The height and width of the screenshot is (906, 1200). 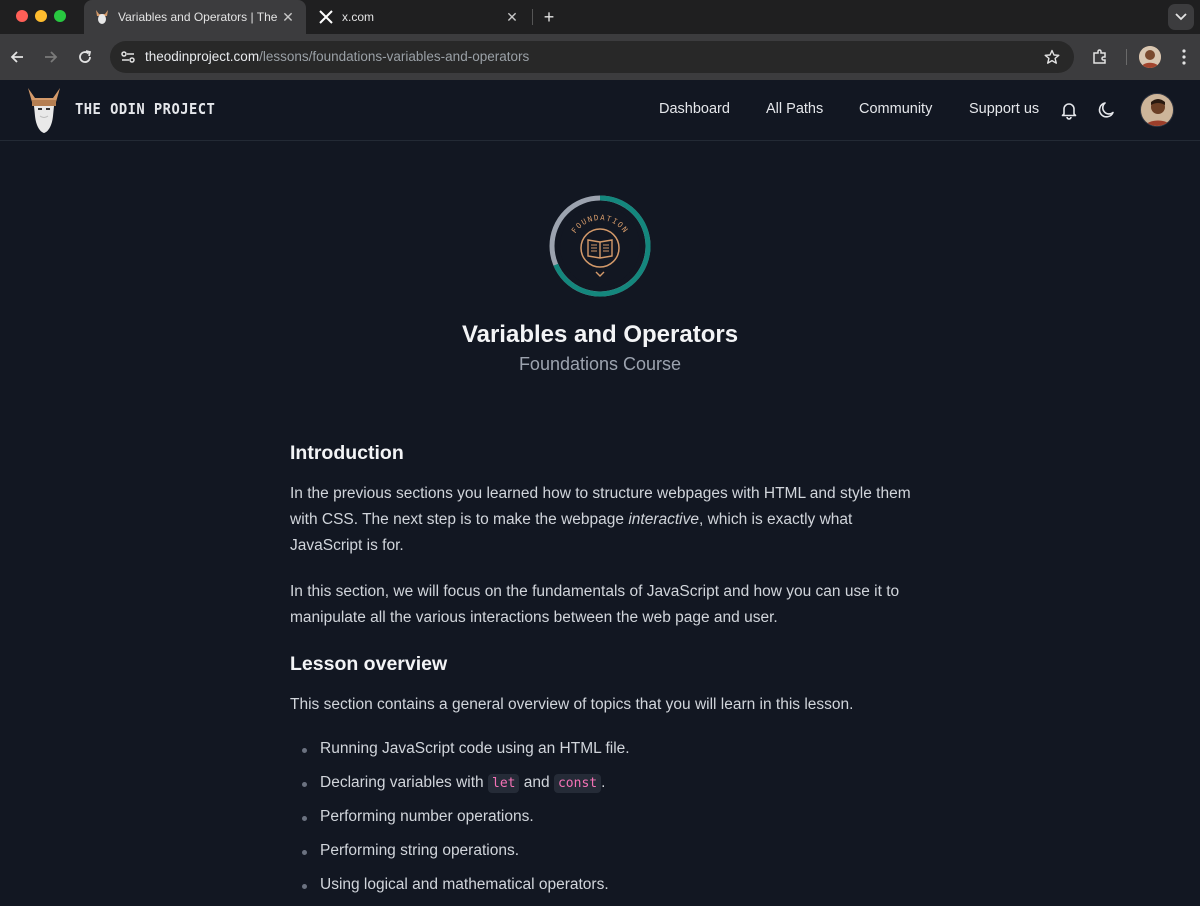 I want to click on tab-search-button, so click(x=1181, y=17).